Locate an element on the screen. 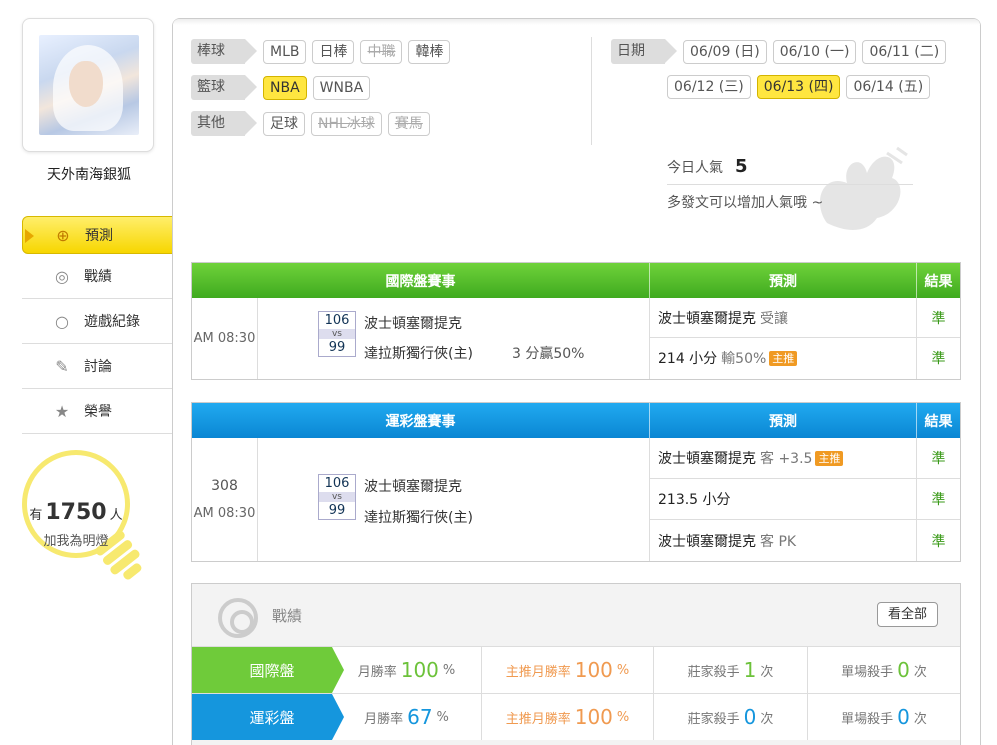 This screenshot has width=997, height=745. nav-item-predict: ⊕ 預測 is located at coordinates (107, 235).